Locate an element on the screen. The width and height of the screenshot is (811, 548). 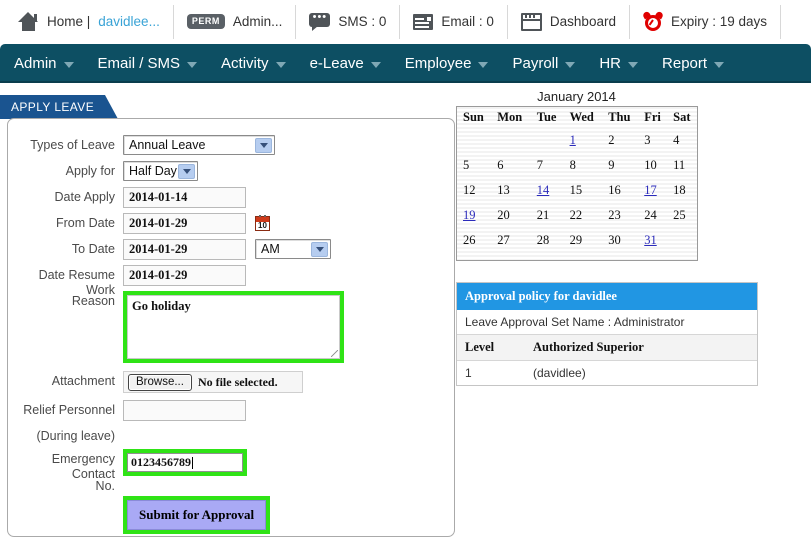
calendar-day-cell: 14 is located at coordinates (547, 190).